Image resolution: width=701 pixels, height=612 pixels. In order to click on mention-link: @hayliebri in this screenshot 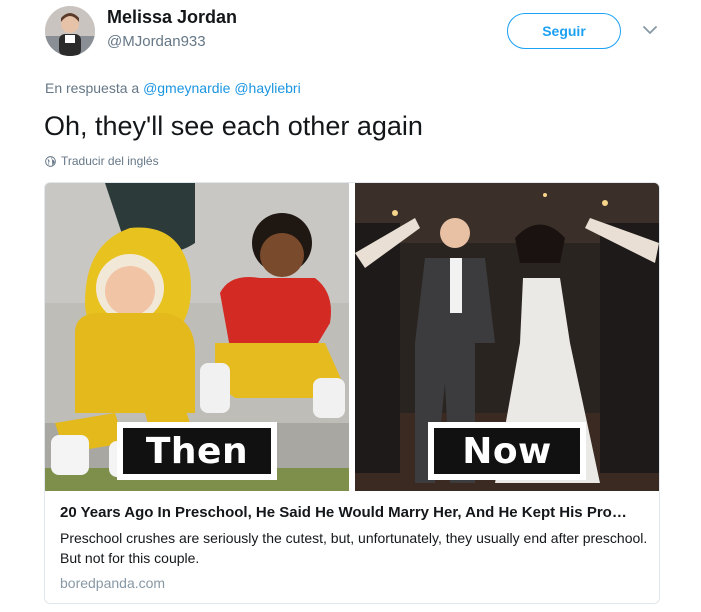, I will do `click(267, 88)`.